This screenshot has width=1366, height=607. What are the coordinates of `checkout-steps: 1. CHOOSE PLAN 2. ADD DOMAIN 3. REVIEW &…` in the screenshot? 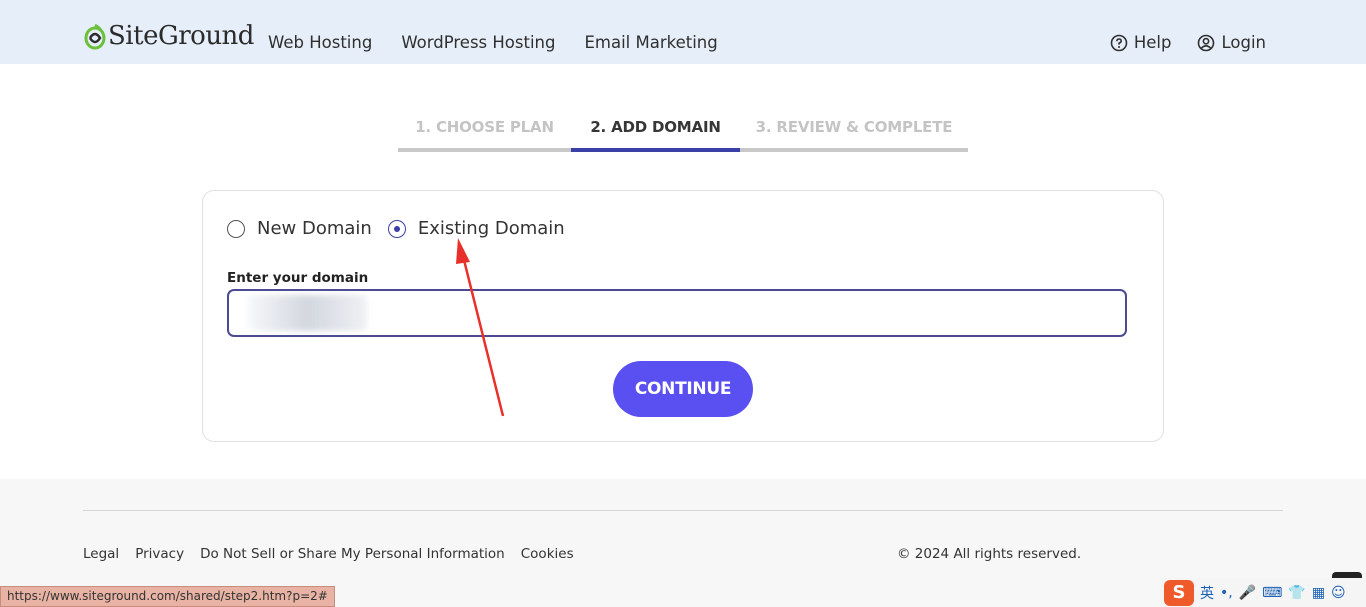 It's located at (683, 134).